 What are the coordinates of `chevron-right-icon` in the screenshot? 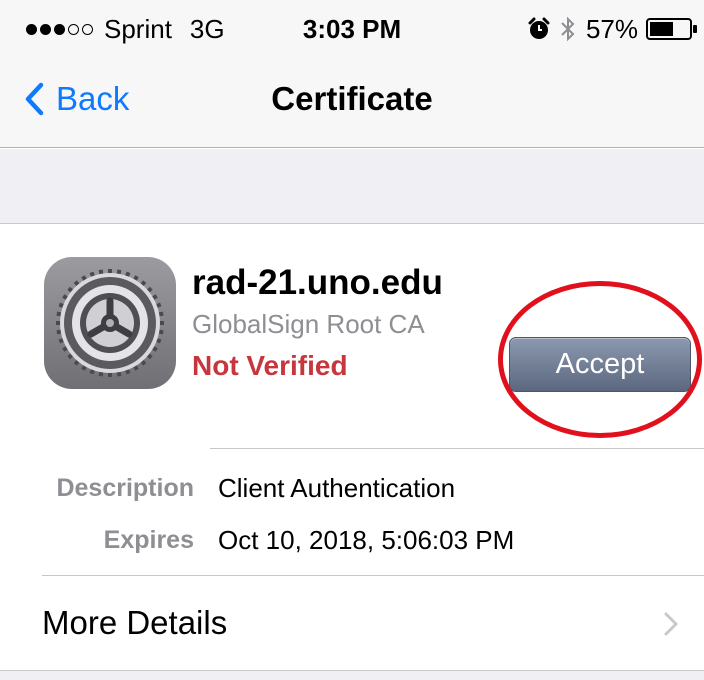 It's located at (671, 624).